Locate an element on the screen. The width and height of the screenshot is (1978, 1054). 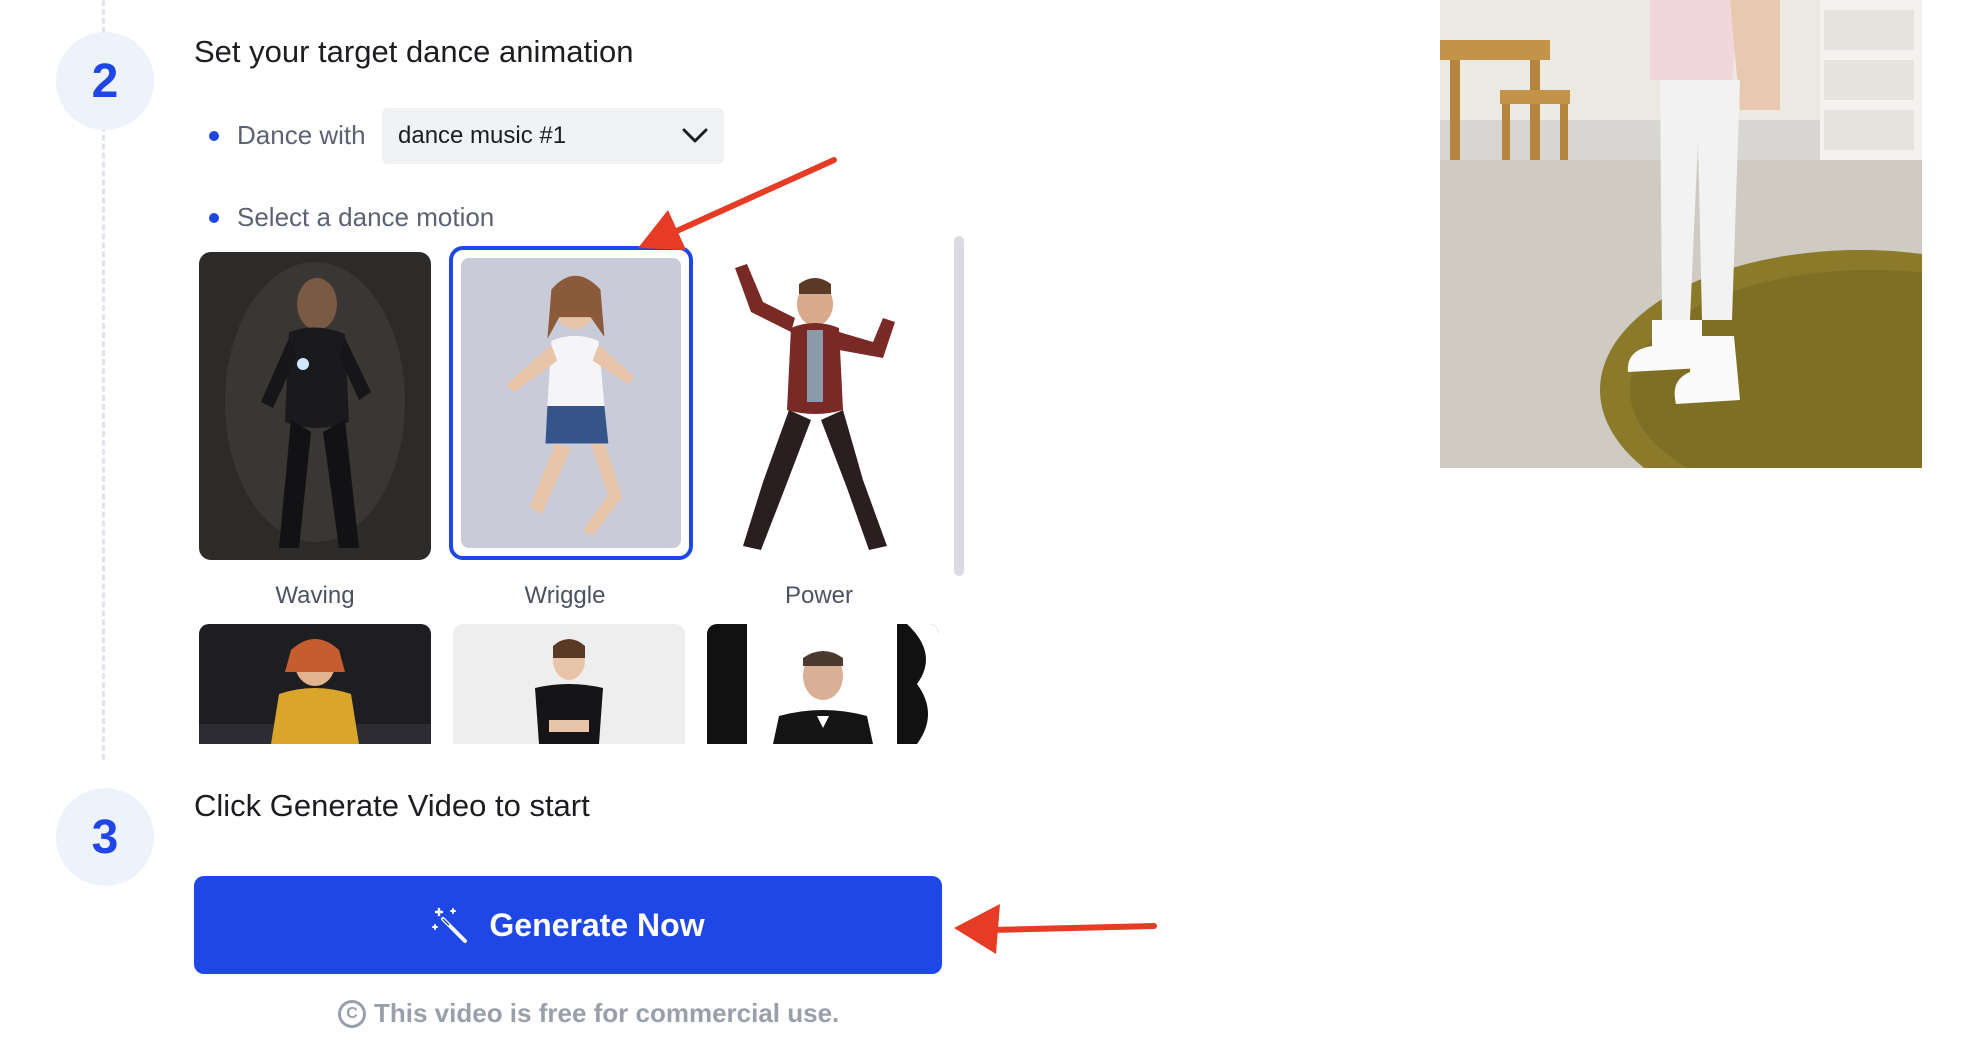
step-2-badge: 2 is located at coordinates (105, 81).